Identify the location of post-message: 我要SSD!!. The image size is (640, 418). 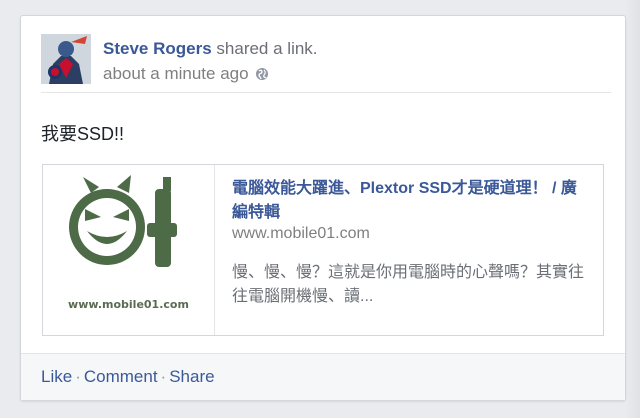
(83, 134).